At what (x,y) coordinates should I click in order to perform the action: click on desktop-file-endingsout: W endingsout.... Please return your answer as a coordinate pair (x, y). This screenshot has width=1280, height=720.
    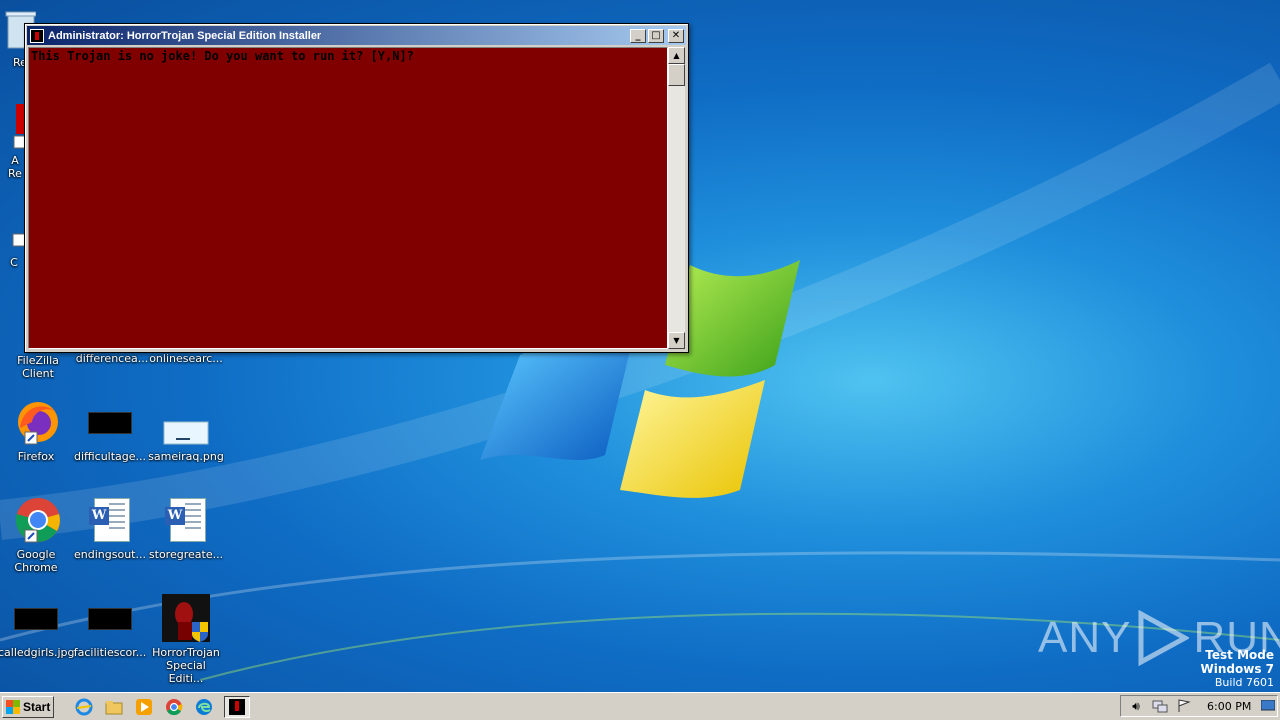
    Looking at the image, I should click on (110, 528).